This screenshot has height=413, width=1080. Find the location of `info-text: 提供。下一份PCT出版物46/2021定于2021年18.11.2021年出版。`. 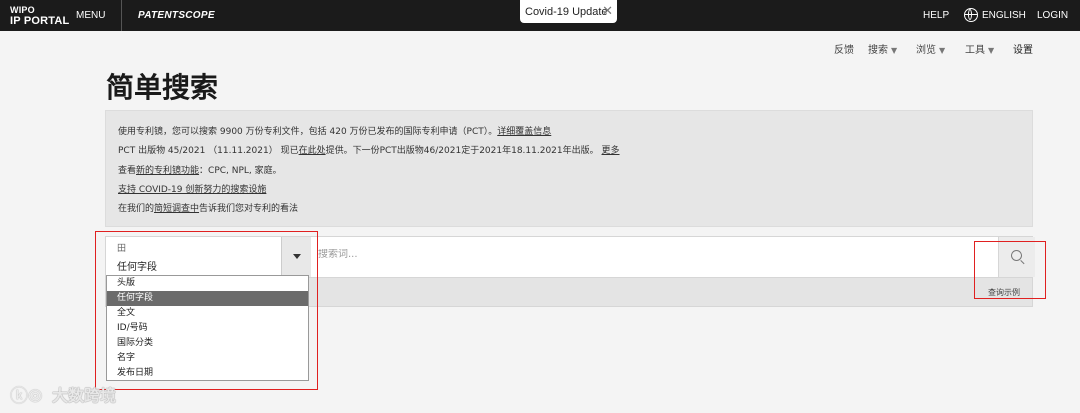

info-text: 提供。下一份PCT出版物46/2021定于2021年18.11.2021年出版。 is located at coordinates (462, 151).